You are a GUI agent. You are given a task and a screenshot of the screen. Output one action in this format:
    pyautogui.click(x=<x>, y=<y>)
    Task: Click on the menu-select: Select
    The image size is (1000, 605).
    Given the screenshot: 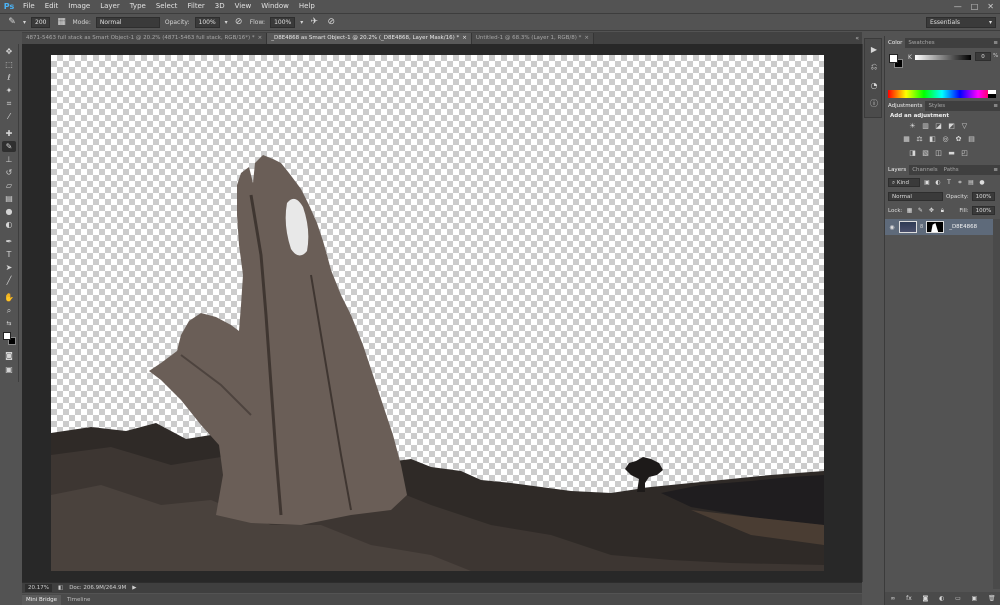 What is the action you would take?
    pyautogui.click(x=167, y=6)
    